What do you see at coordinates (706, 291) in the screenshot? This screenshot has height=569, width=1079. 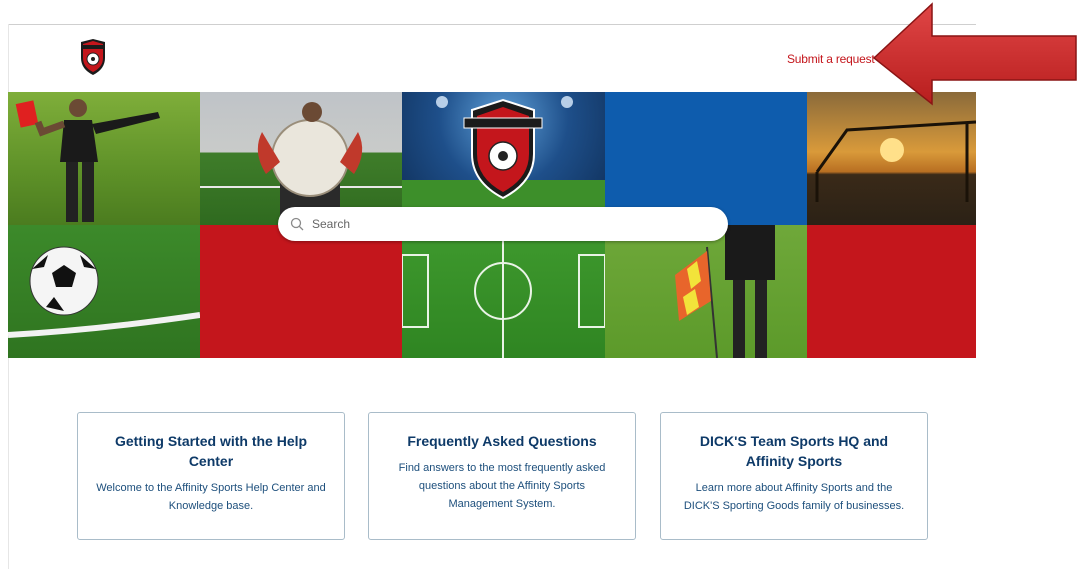 I see `linesman-flag-photo` at bounding box center [706, 291].